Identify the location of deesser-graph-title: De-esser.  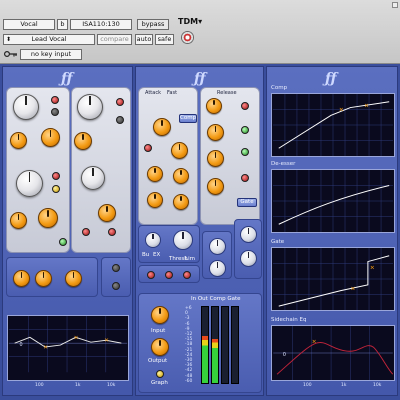
(283, 164).